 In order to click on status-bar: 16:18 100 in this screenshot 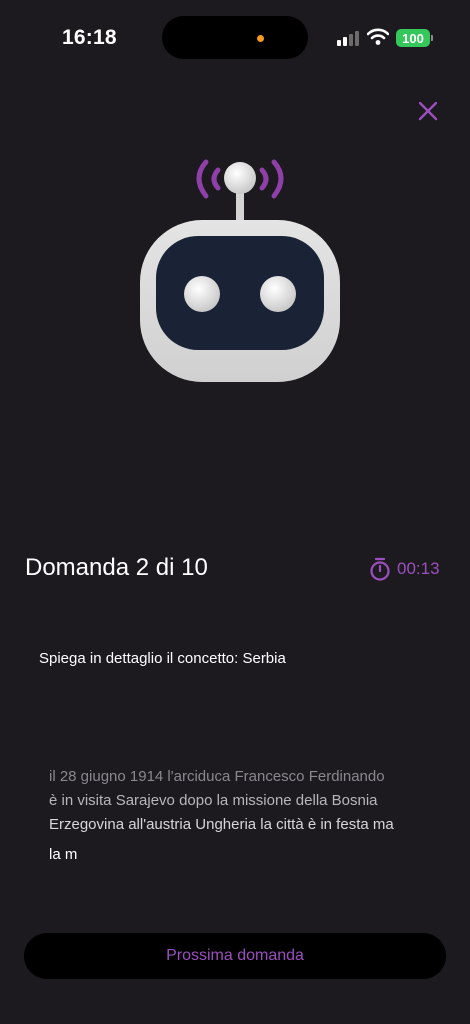, I will do `click(235, 38)`.